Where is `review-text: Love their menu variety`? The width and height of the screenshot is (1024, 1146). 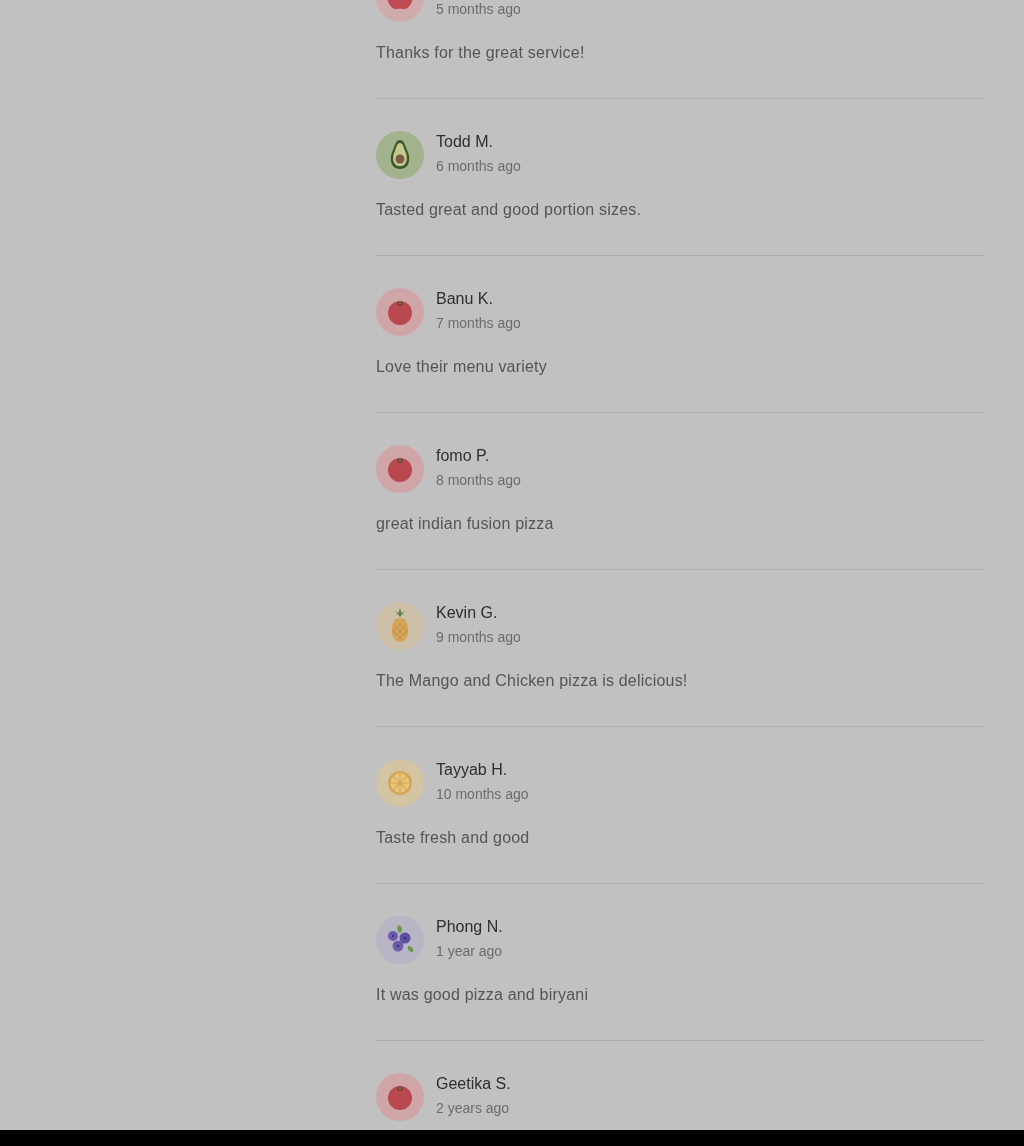
review-text: Love their menu variety is located at coordinates (462, 367).